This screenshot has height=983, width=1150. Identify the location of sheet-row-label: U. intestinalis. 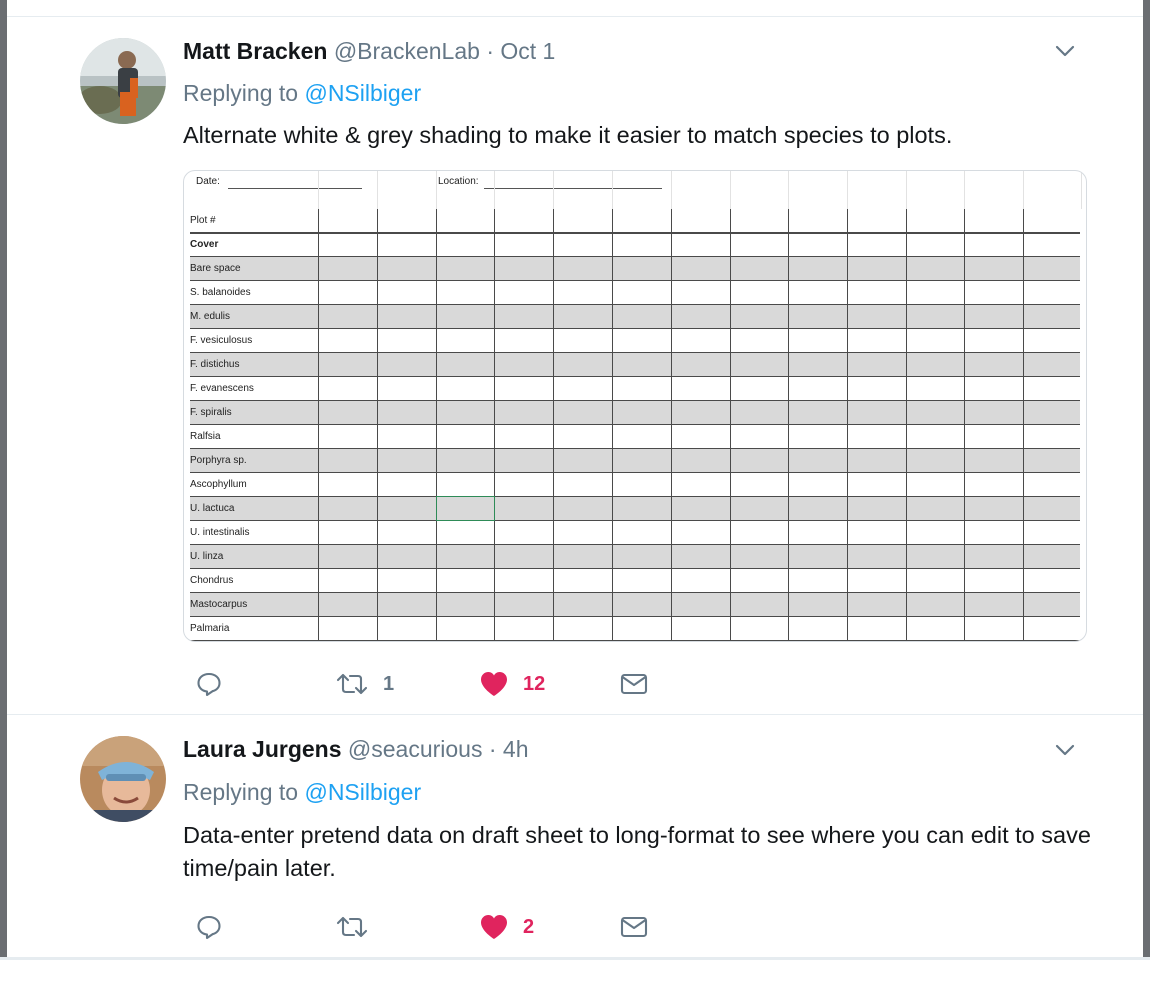
(220, 532).